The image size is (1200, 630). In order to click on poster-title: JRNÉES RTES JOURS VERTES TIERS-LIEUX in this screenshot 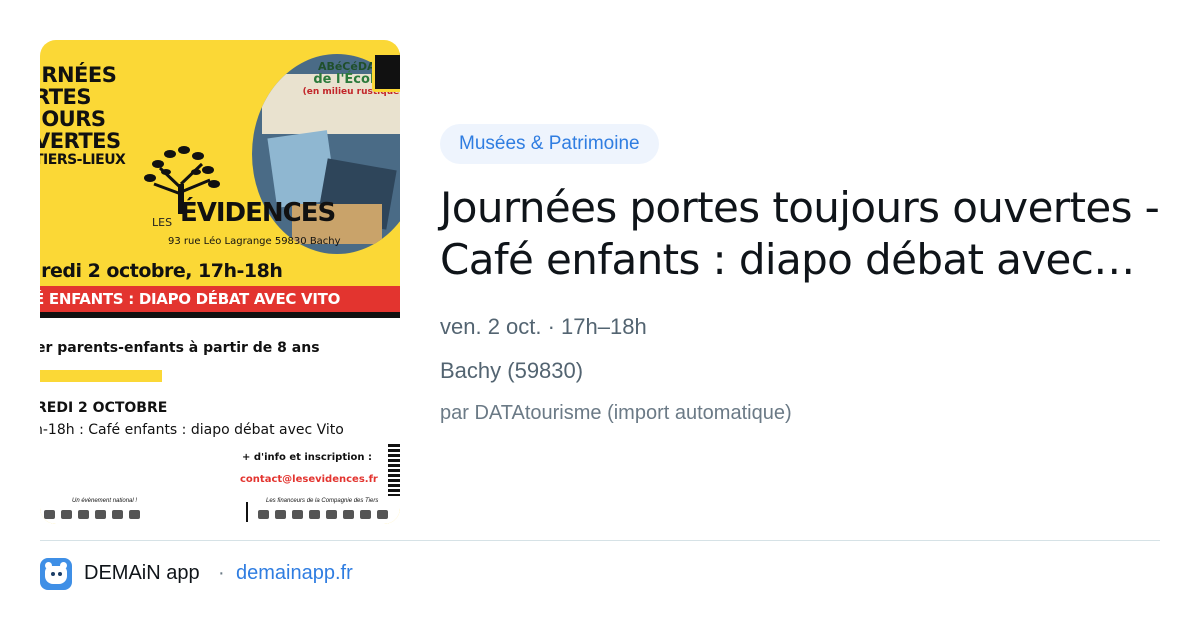, I will do `click(83, 115)`.